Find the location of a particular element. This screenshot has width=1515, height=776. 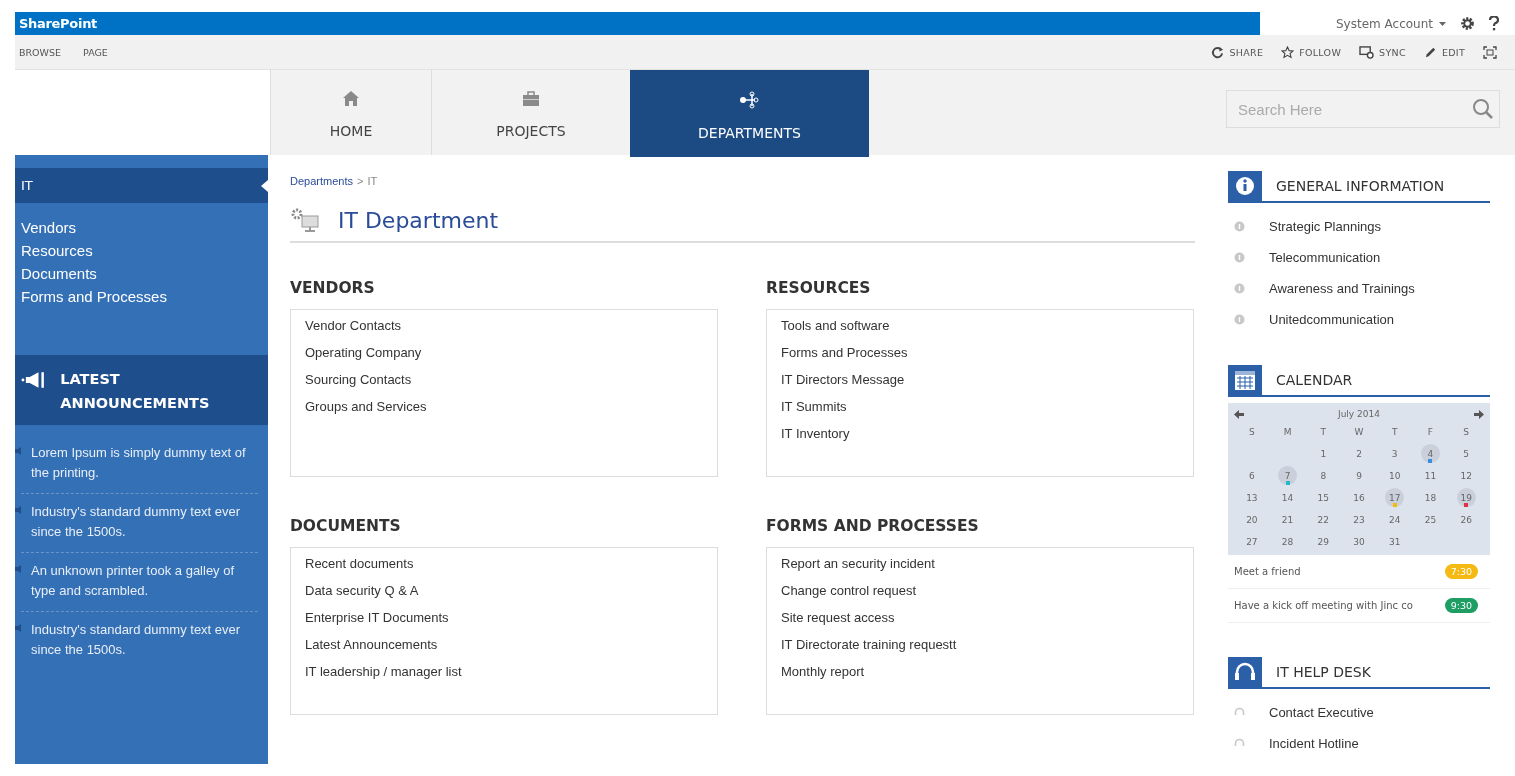

ribbon-action: SHARE is located at coordinates (1237, 52).